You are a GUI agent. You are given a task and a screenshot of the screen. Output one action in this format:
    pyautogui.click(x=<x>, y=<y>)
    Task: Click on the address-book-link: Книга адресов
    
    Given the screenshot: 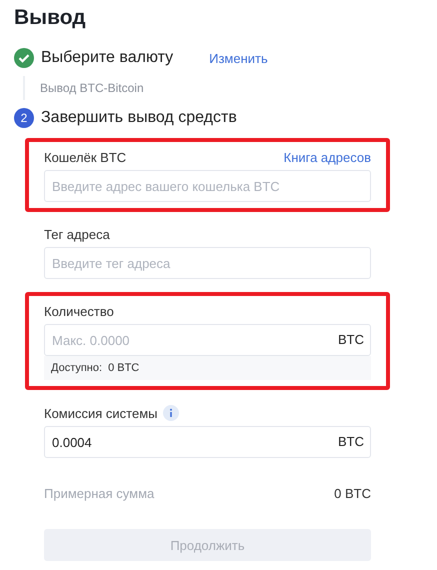 What is the action you would take?
    pyautogui.click(x=327, y=157)
    